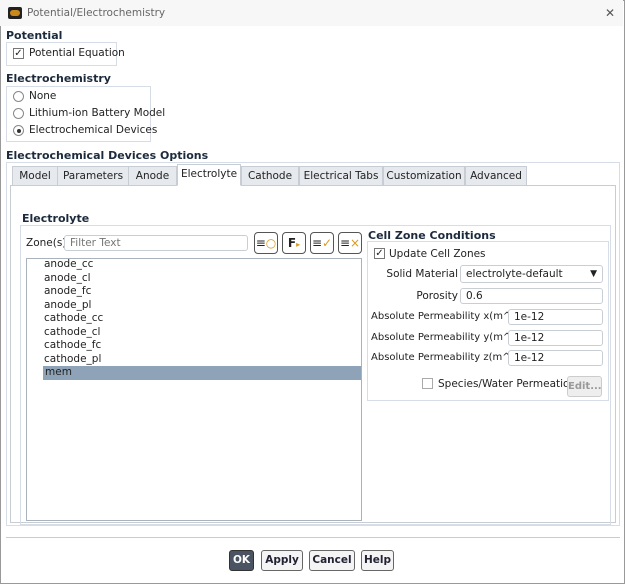 Image resolution: width=625 pixels, height=584 pixels. I want to click on select-all-icon: ≡○, so click(266, 243).